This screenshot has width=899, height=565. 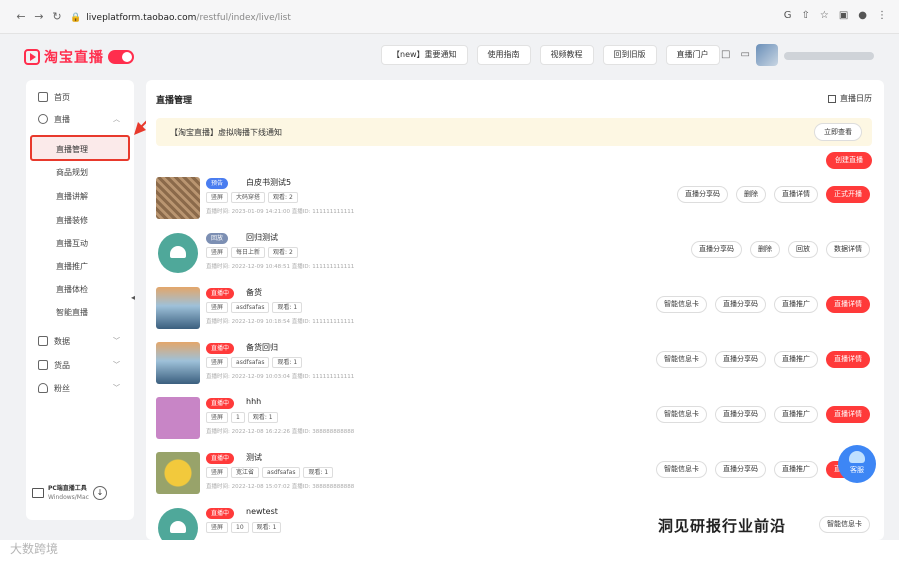 I want to click on watermark-text: 洞见研报行业前沿, so click(x=722, y=526).